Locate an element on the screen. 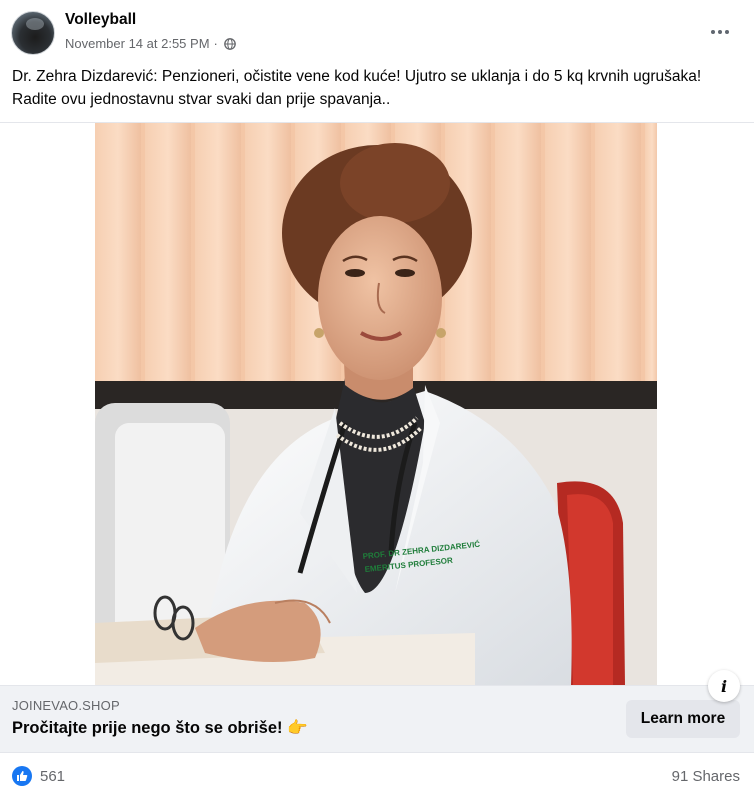  link-title: Pročitajte prije nego što se obriše! 👉 is located at coordinates (160, 728).